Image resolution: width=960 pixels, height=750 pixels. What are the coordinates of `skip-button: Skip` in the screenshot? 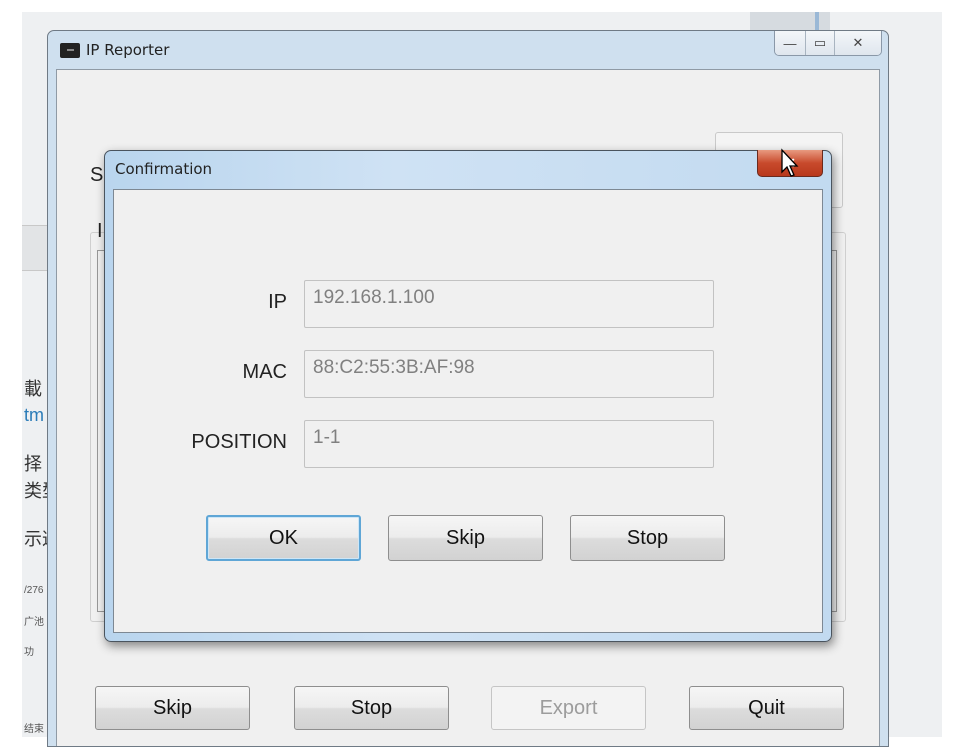 It's located at (172, 708).